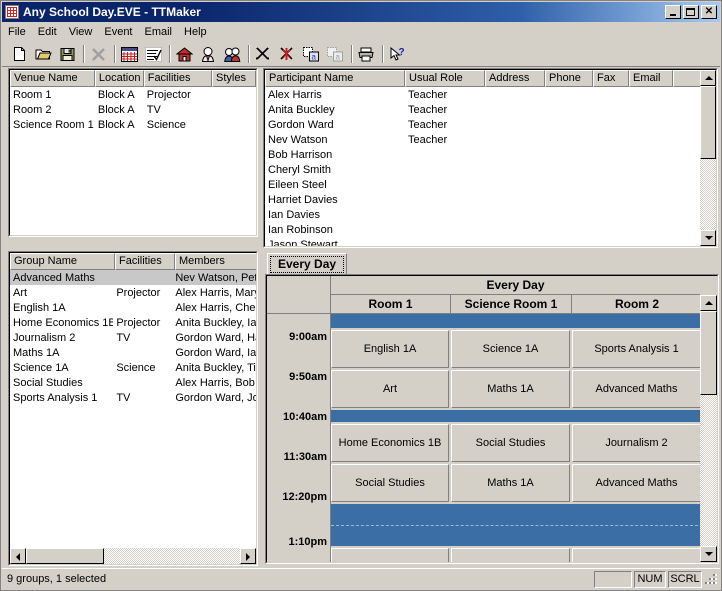 Image resolution: width=722 pixels, height=591 pixels. What do you see at coordinates (482, 229) in the screenshot?
I see `list-item: Ian Robinson` at bounding box center [482, 229].